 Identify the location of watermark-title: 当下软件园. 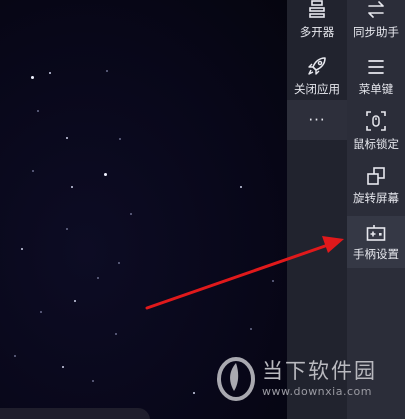
(319, 370).